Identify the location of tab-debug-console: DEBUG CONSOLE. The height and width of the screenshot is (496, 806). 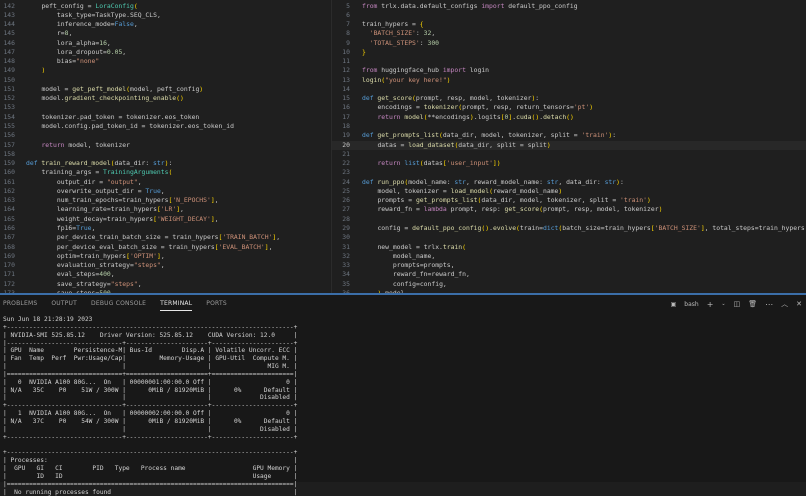
(118, 305).